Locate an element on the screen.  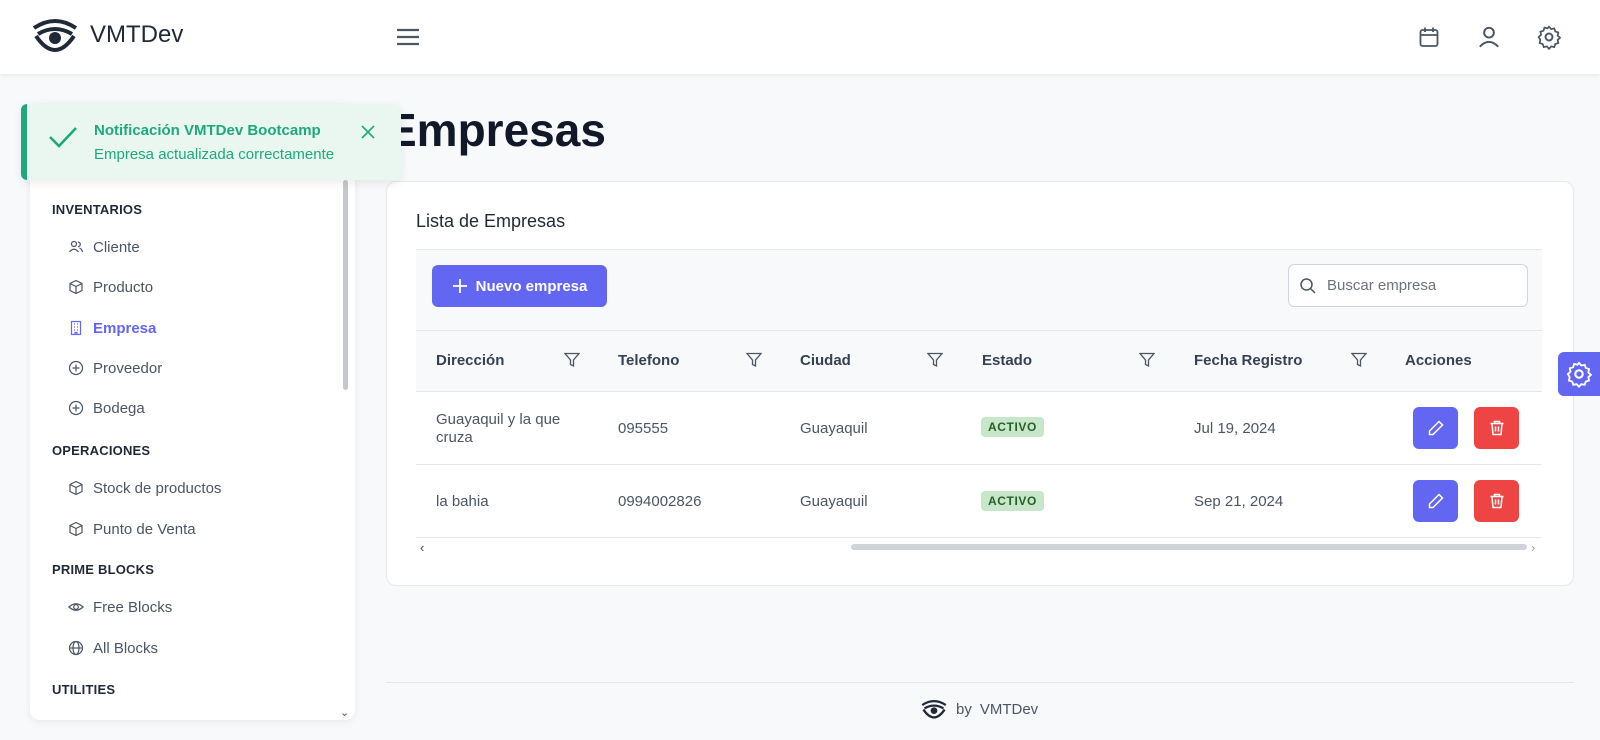
sidebar-item-empresa: Empresa is located at coordinates (112, 328).